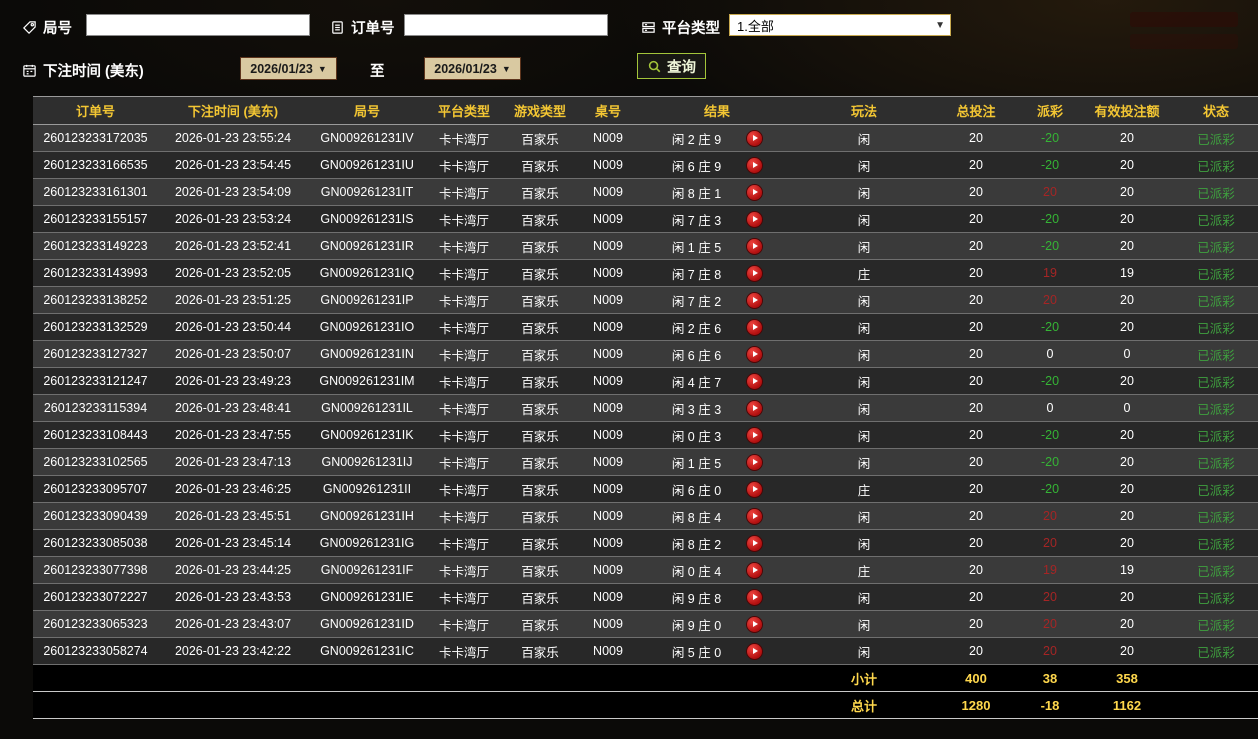 The width and height of the screenshot is (1258, 739). I want to click on date-to-picker: 2026/01/23 ▼, so click(472, 68).